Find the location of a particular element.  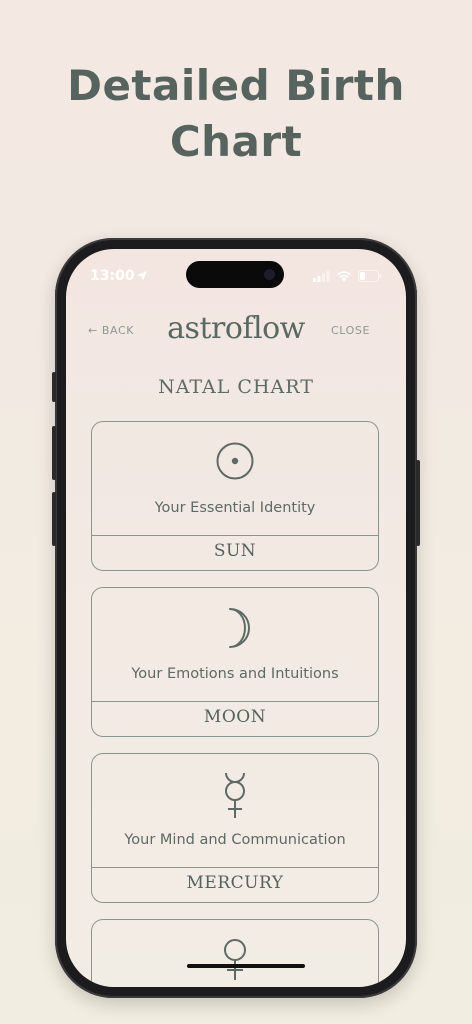

planet-description: Your Emotions and Intuitions is located at coordinates (235, 674).